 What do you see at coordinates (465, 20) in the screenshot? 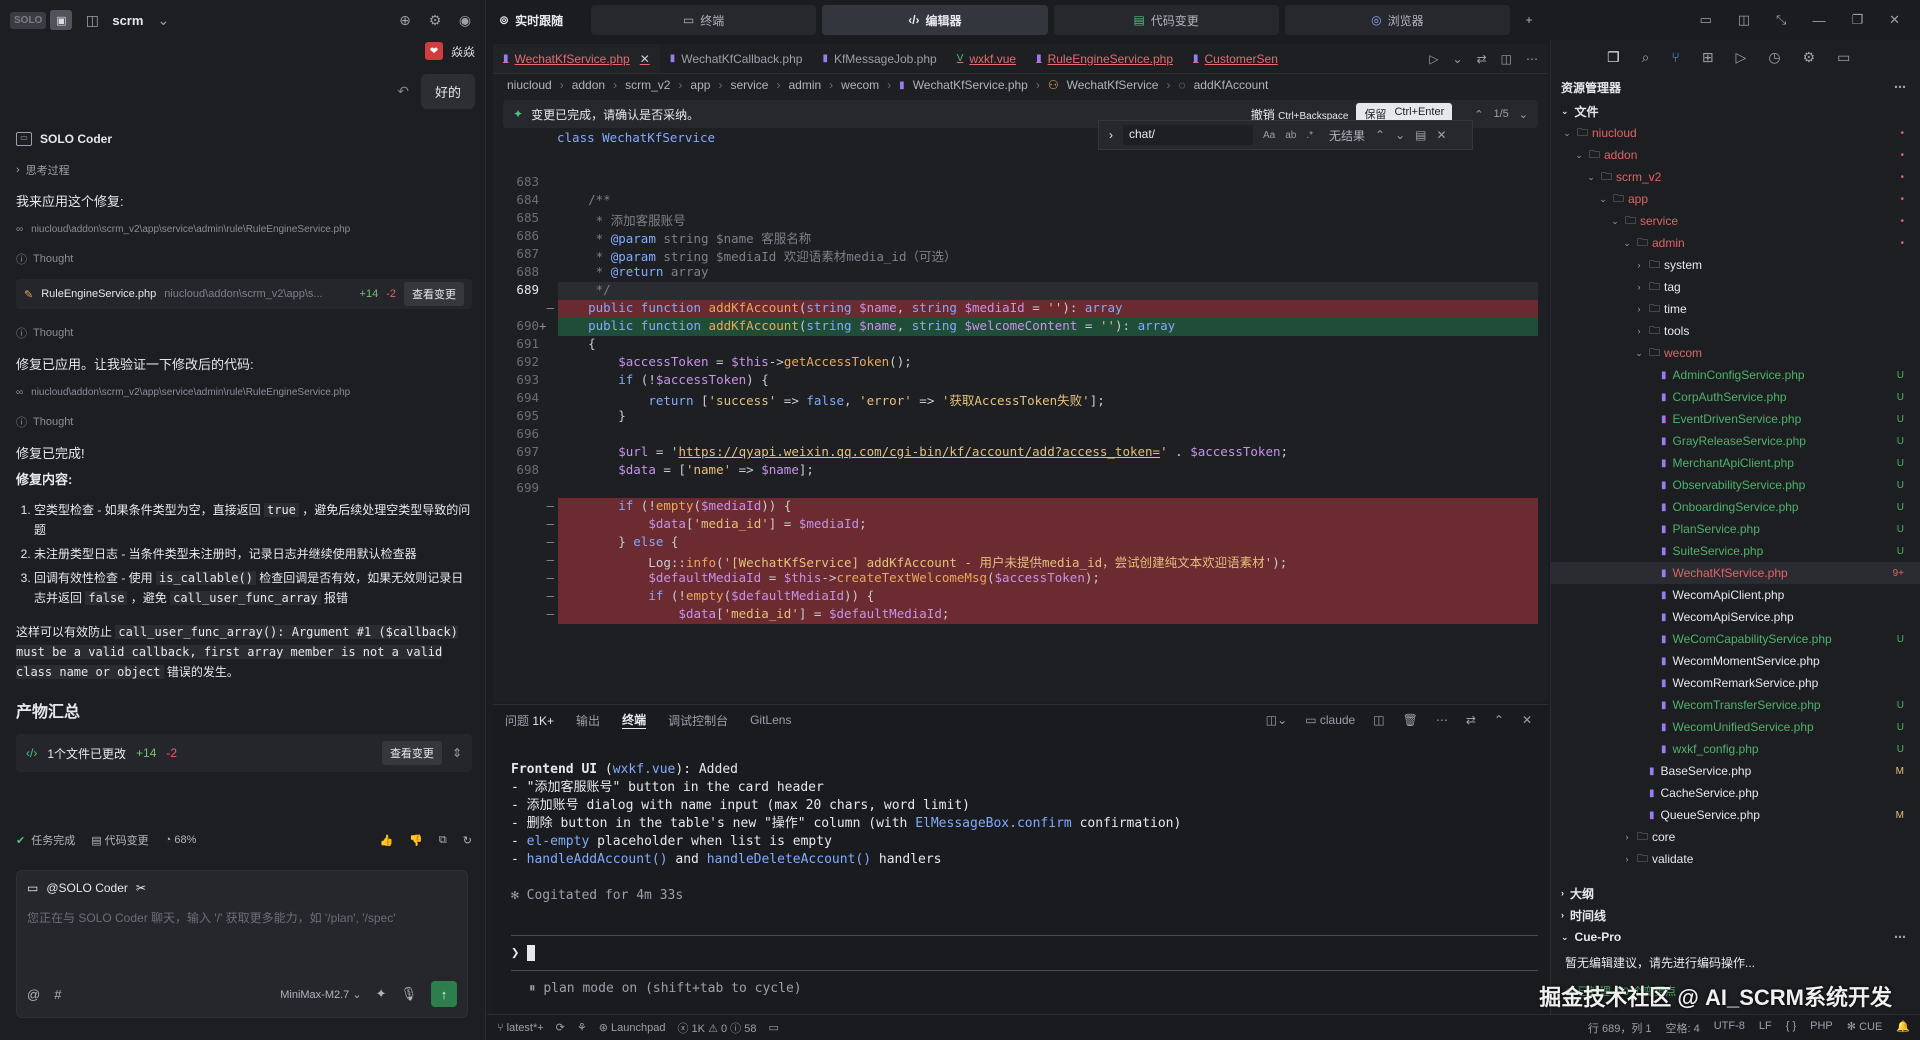
I see `account-icon: ◉` at bounding box center [465, 20].